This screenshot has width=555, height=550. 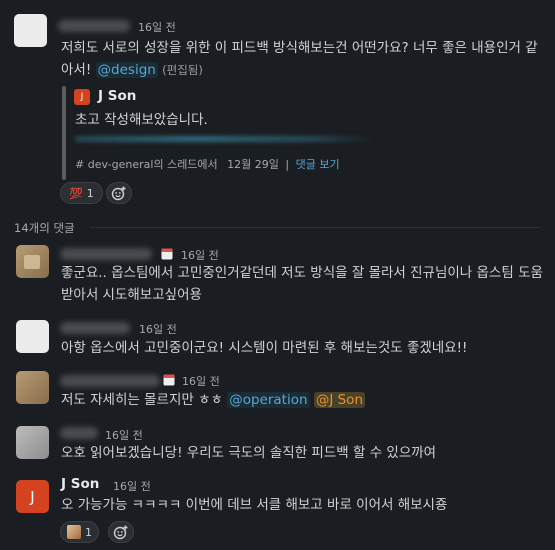 I want to click on quote-author-avatar: J, so click(x=82, y=97).